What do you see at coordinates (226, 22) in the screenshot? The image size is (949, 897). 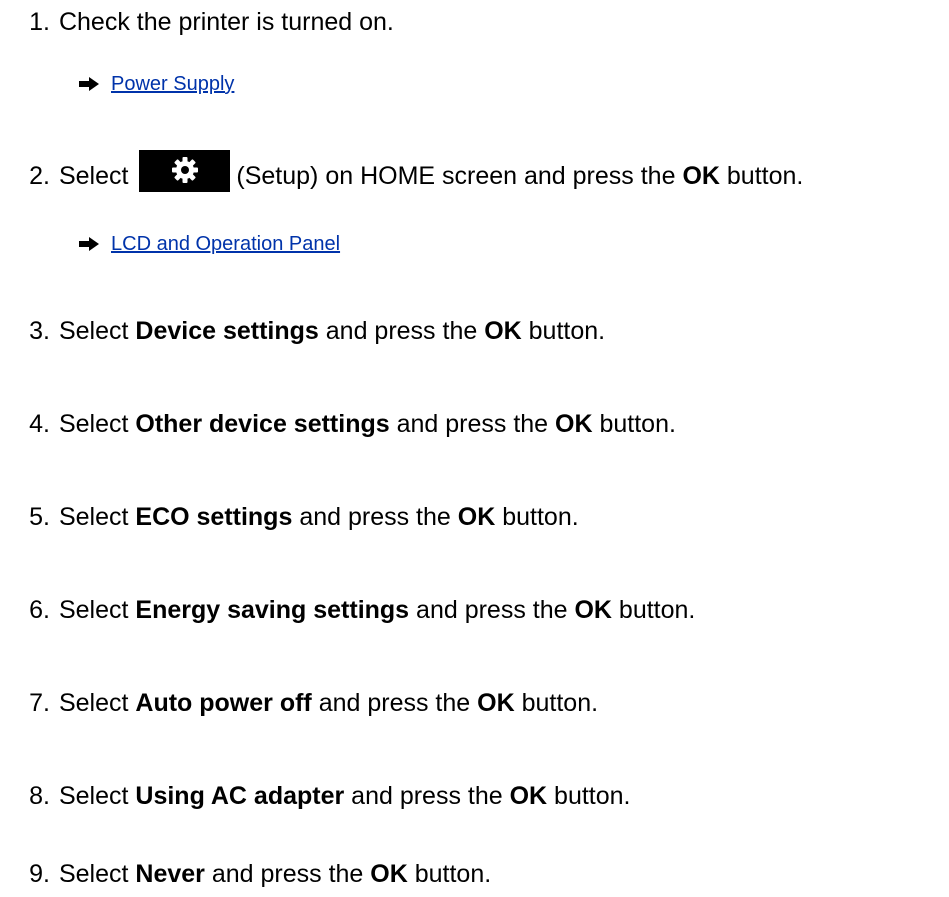 I see `step-text: Check the printer is turned on.` at bounding box center [226, 22].